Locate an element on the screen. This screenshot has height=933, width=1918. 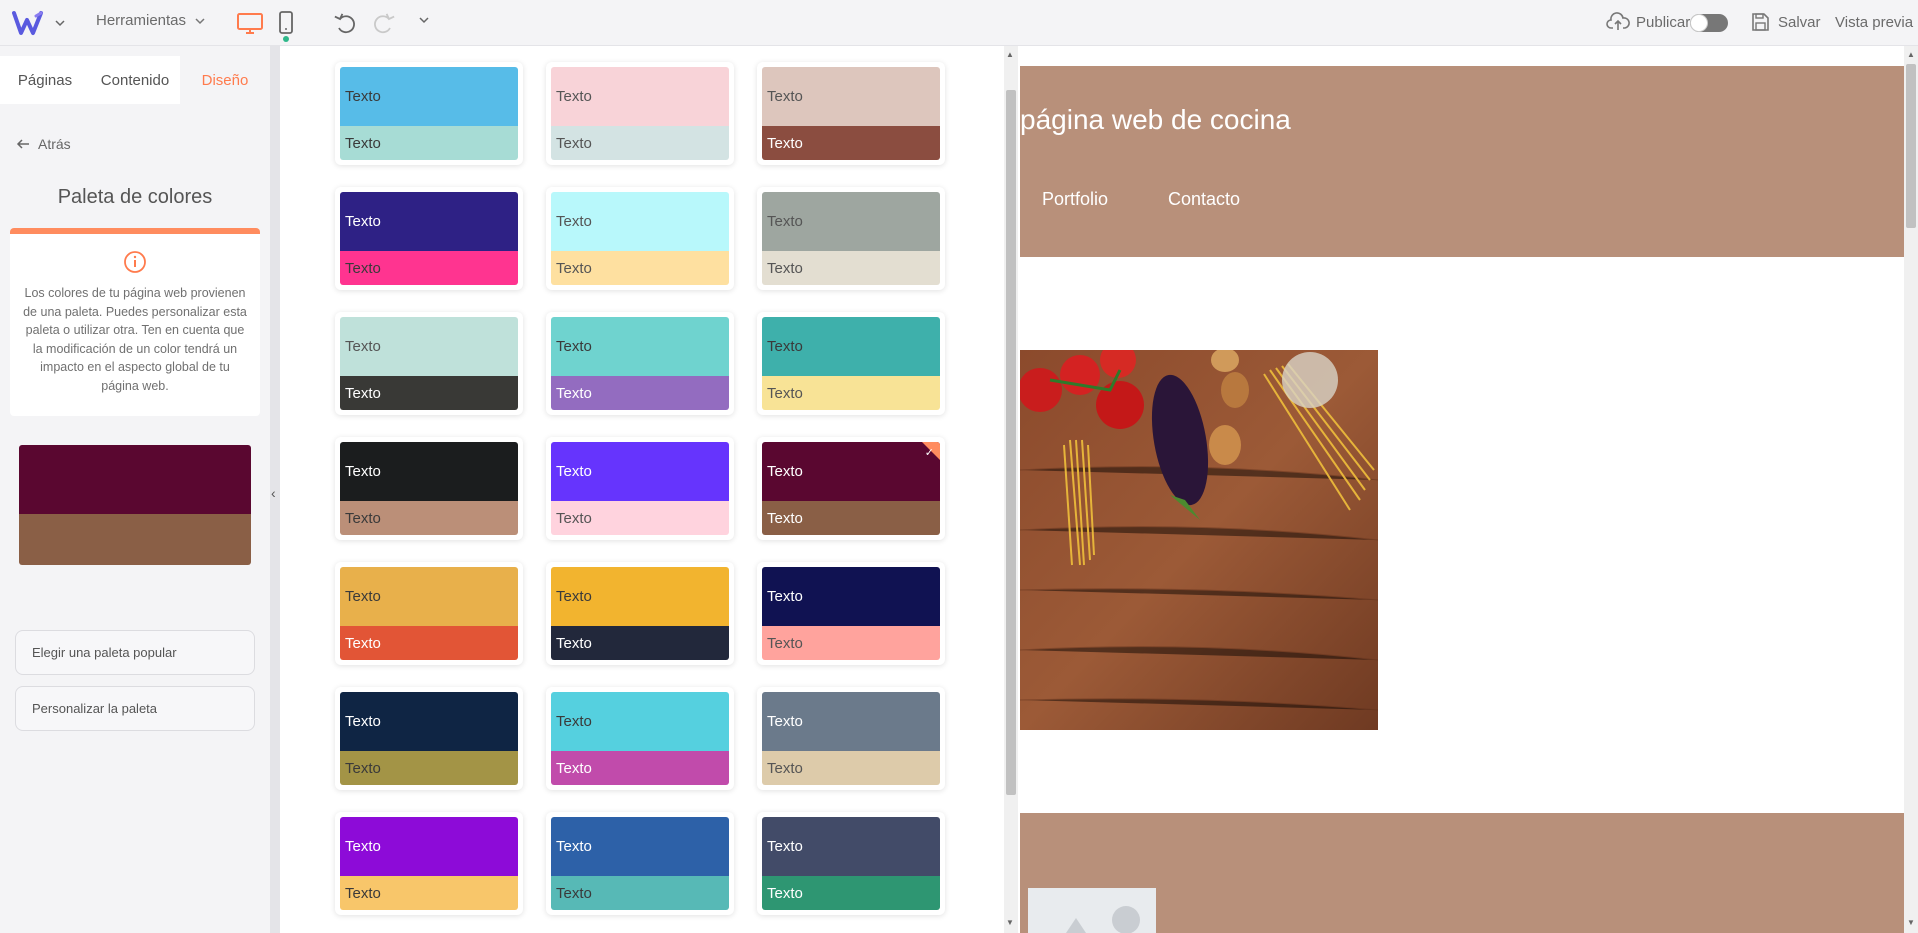
collapse-panel-icon: ‹ is located at coordinates (273, 493).